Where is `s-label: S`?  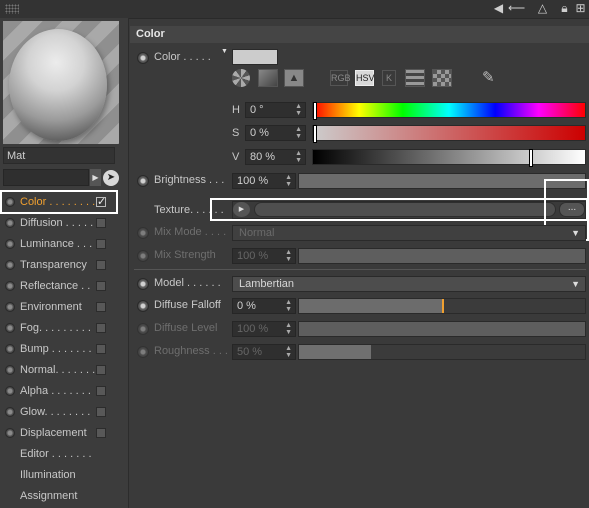
s-label: S is located at coordinates (236, 133).